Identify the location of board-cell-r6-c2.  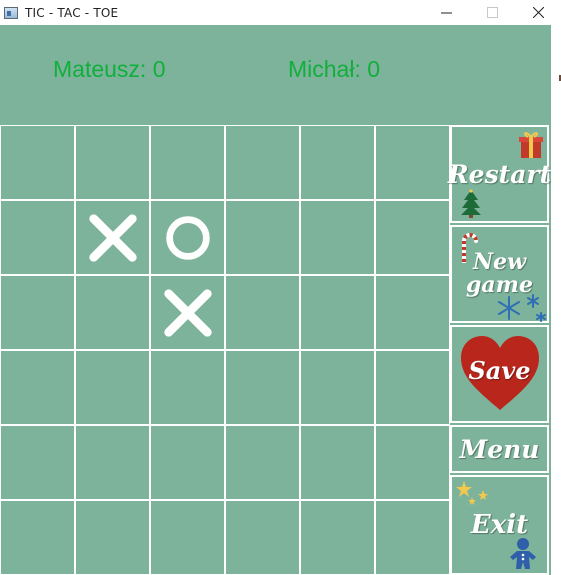
(112, 537).